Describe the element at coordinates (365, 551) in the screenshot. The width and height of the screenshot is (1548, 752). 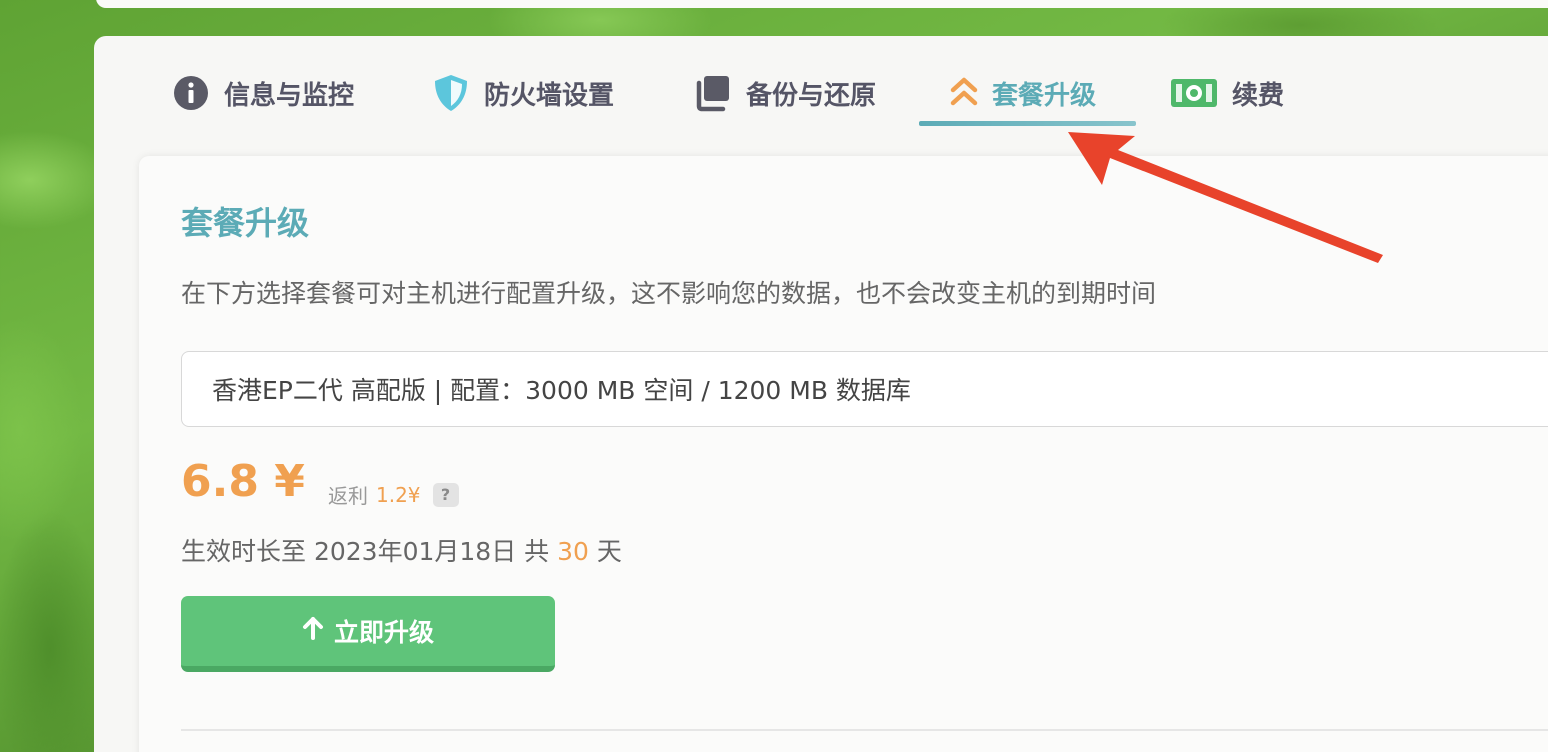
I see `validity-prefix: 生效时长至 2023年01月18日 共` at that location.